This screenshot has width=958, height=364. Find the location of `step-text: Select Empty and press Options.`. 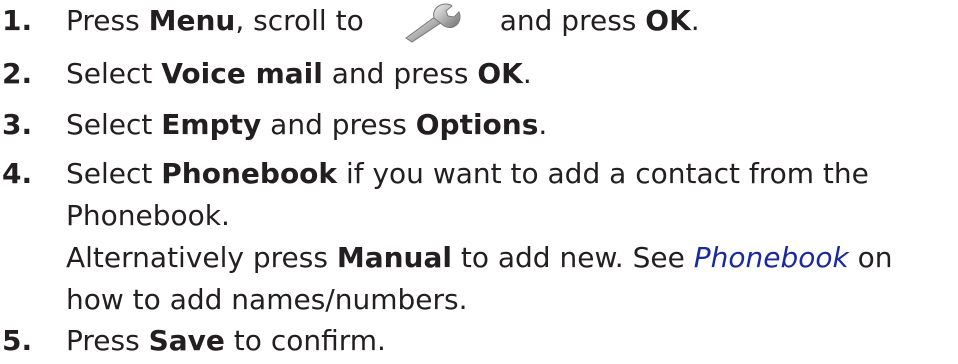

step-text: Select Empty and press Options. is located at coordinates (511, 125).